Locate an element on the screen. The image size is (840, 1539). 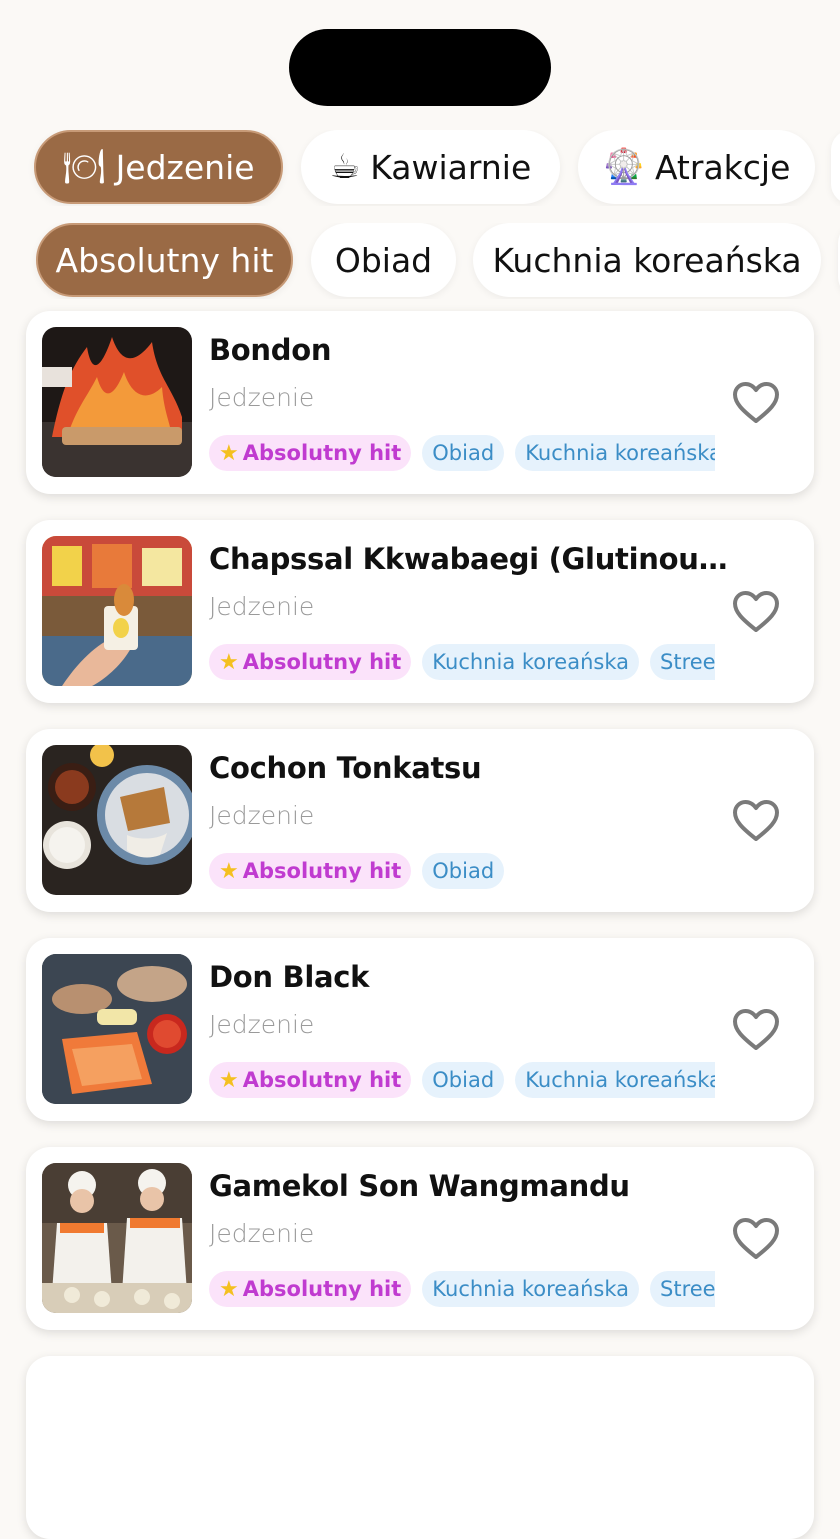
dynamic-island is located at coordinates (420, 67).